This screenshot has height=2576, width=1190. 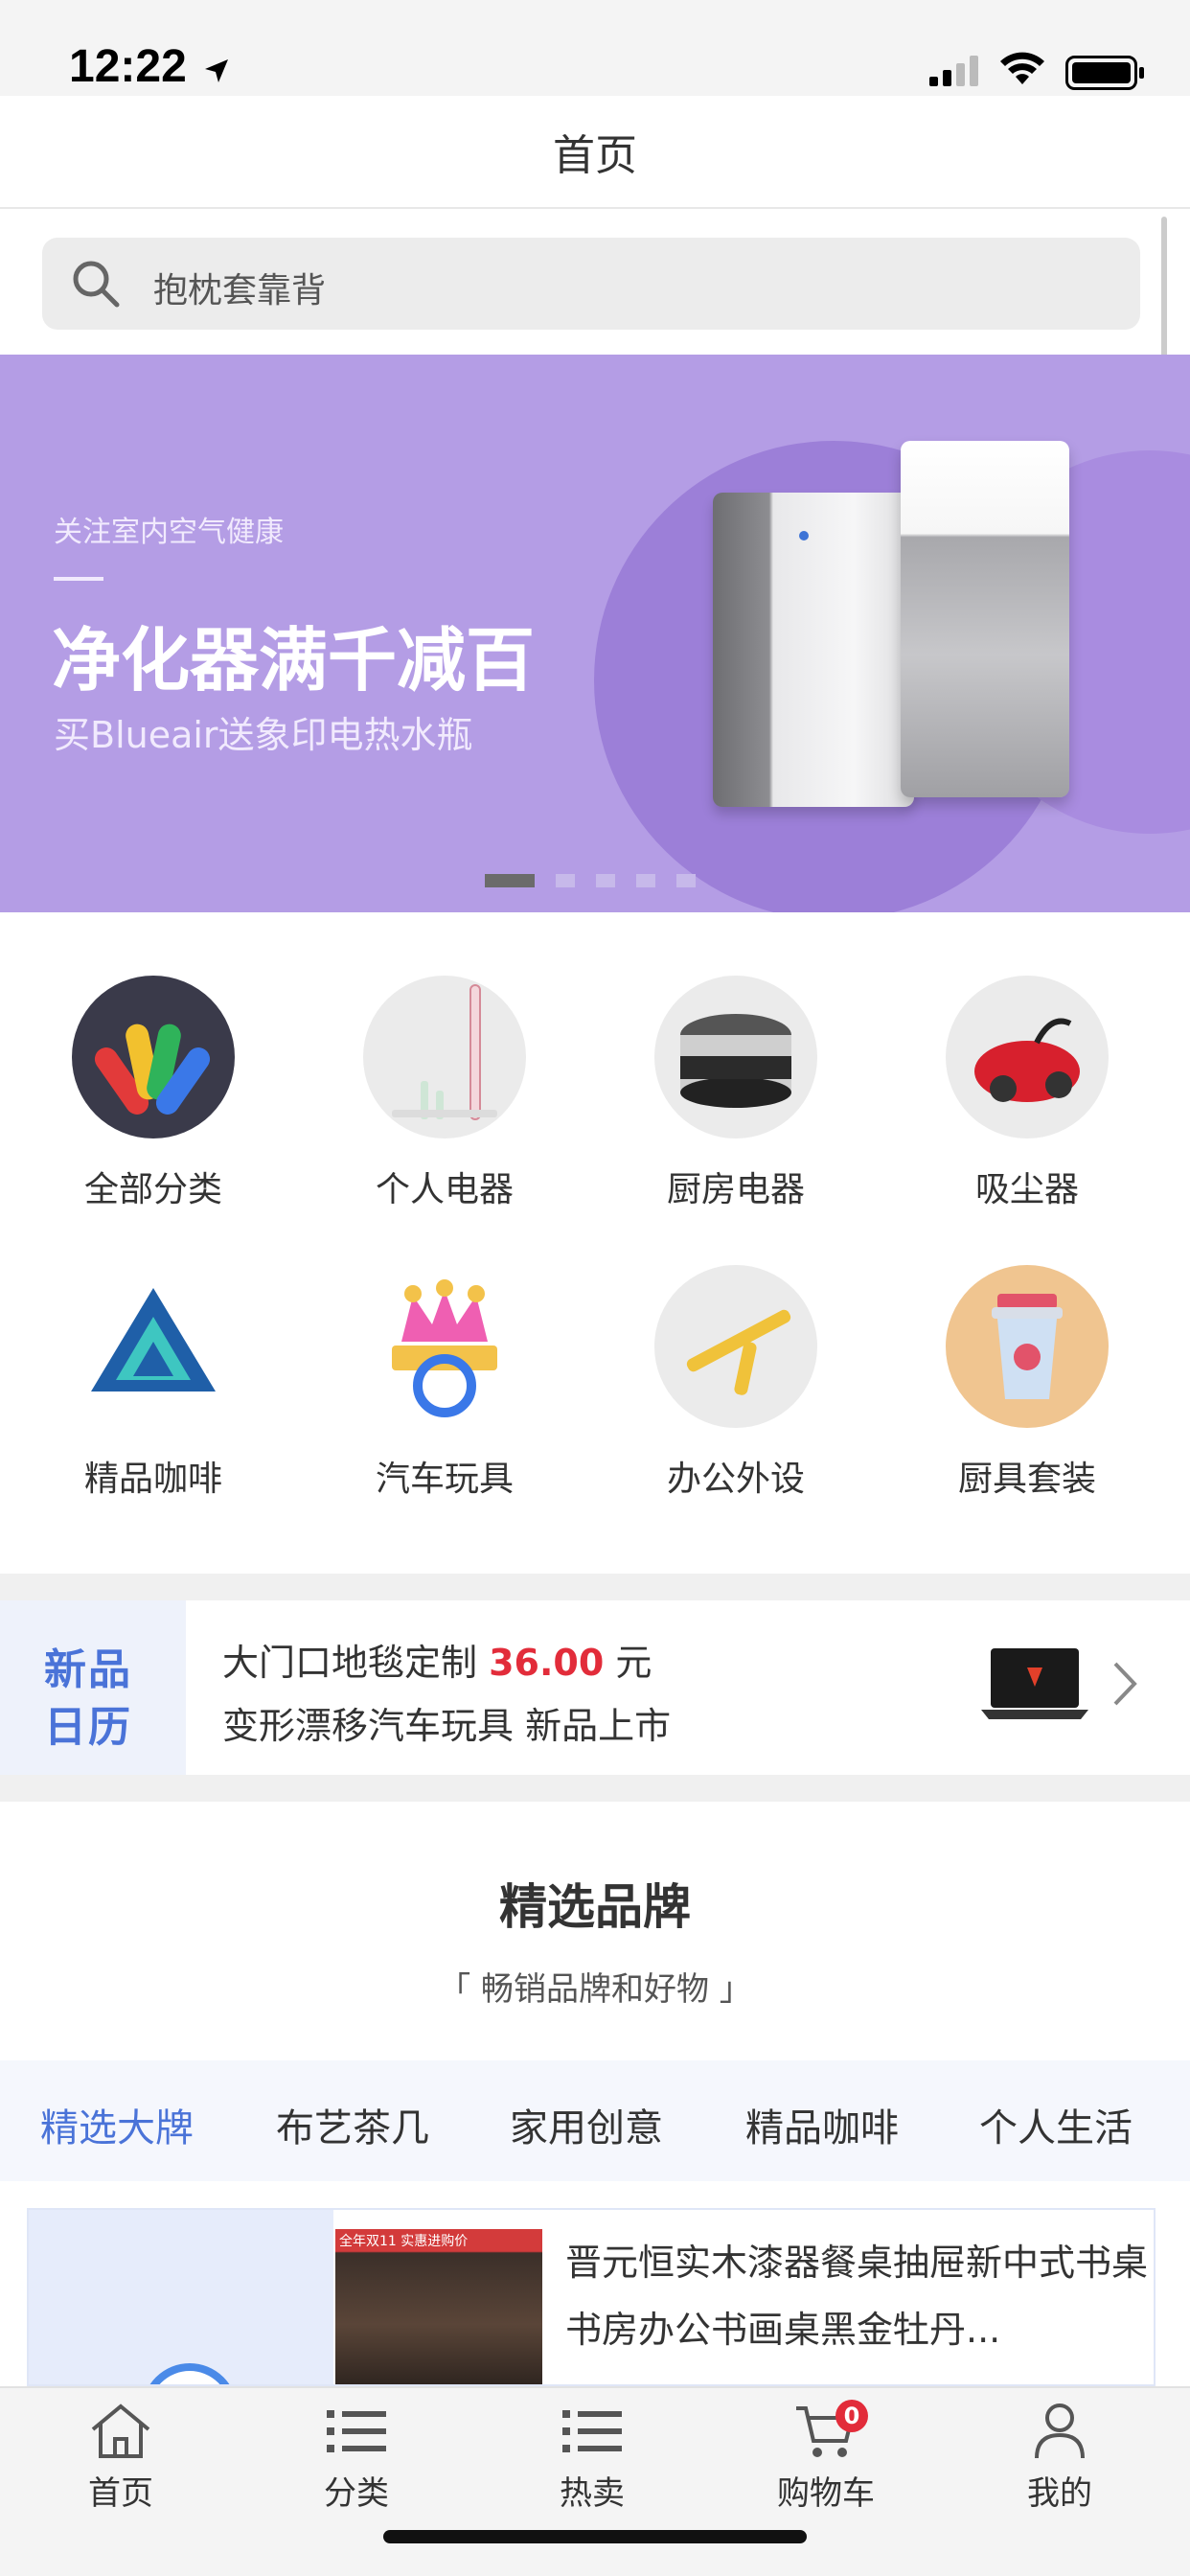 What do you see at coordinates (154, 1057) in the screenshot?
I see `all-categories-icon` at bounding box center [154, 1057].